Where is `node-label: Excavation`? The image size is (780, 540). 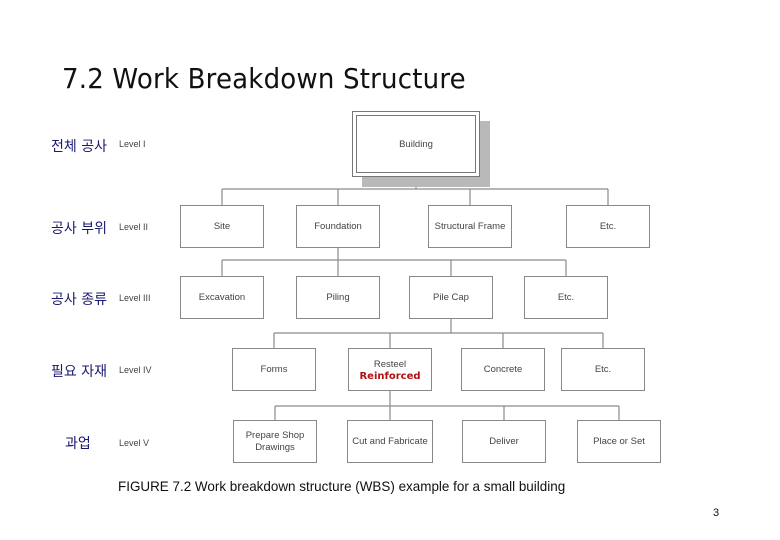
node-label: Excavation is located at coordinates (222, 297).